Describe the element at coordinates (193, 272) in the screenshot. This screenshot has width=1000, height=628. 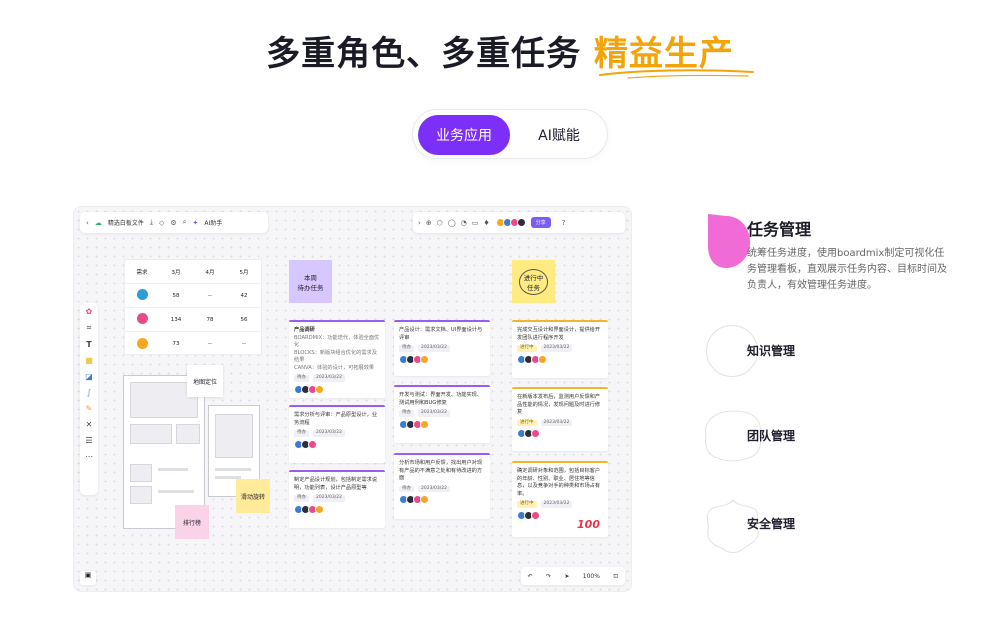
I see `table-header-row: 需求 3月 4月 5月` at that location.